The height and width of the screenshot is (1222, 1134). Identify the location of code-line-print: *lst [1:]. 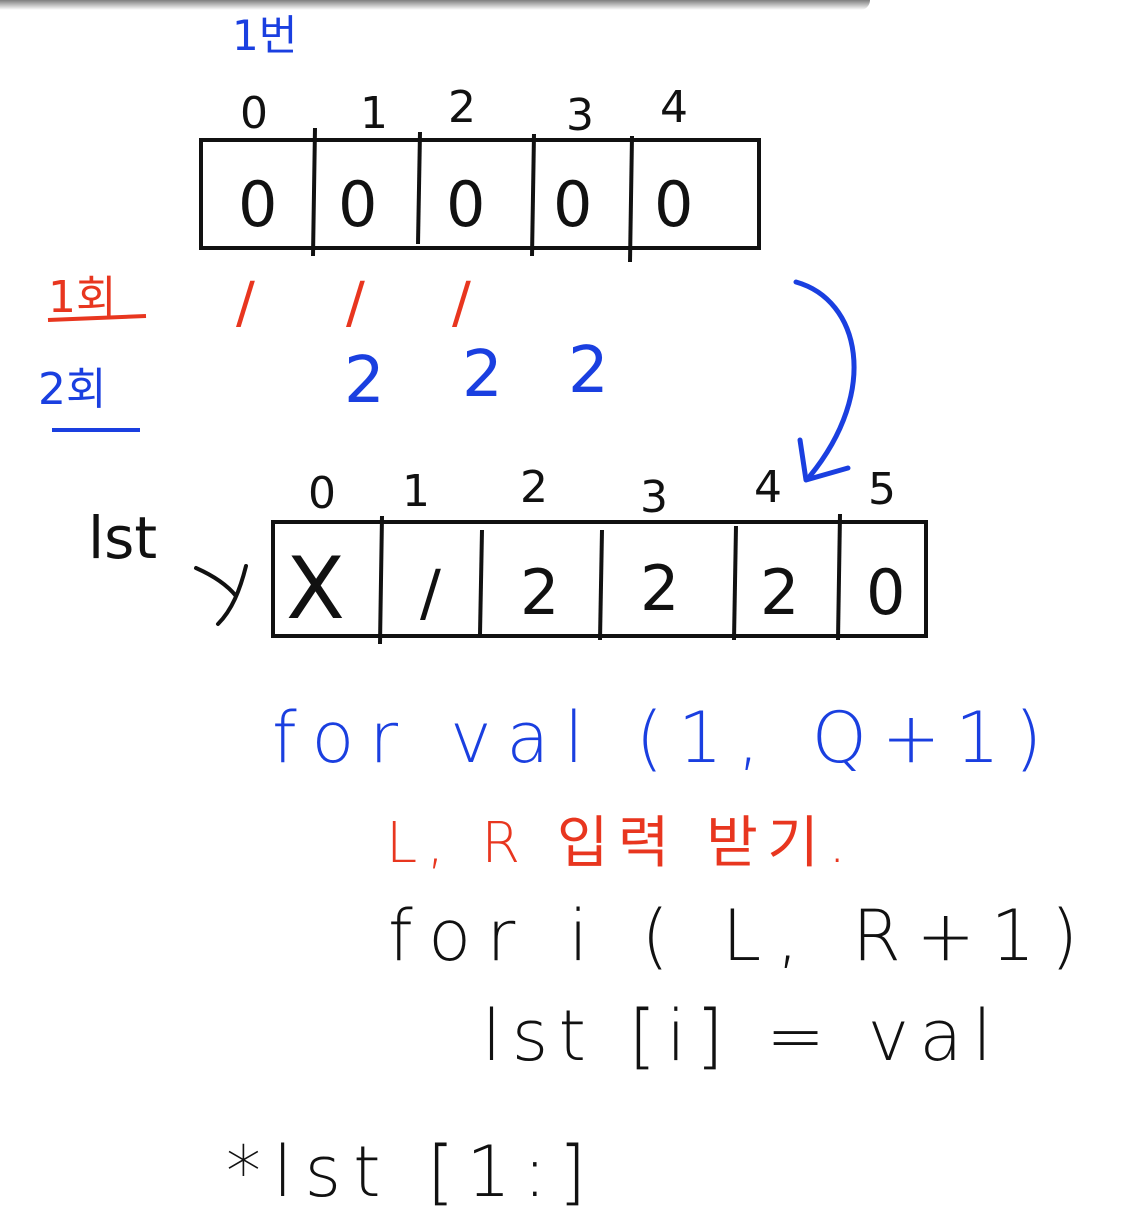
(406, 1172).